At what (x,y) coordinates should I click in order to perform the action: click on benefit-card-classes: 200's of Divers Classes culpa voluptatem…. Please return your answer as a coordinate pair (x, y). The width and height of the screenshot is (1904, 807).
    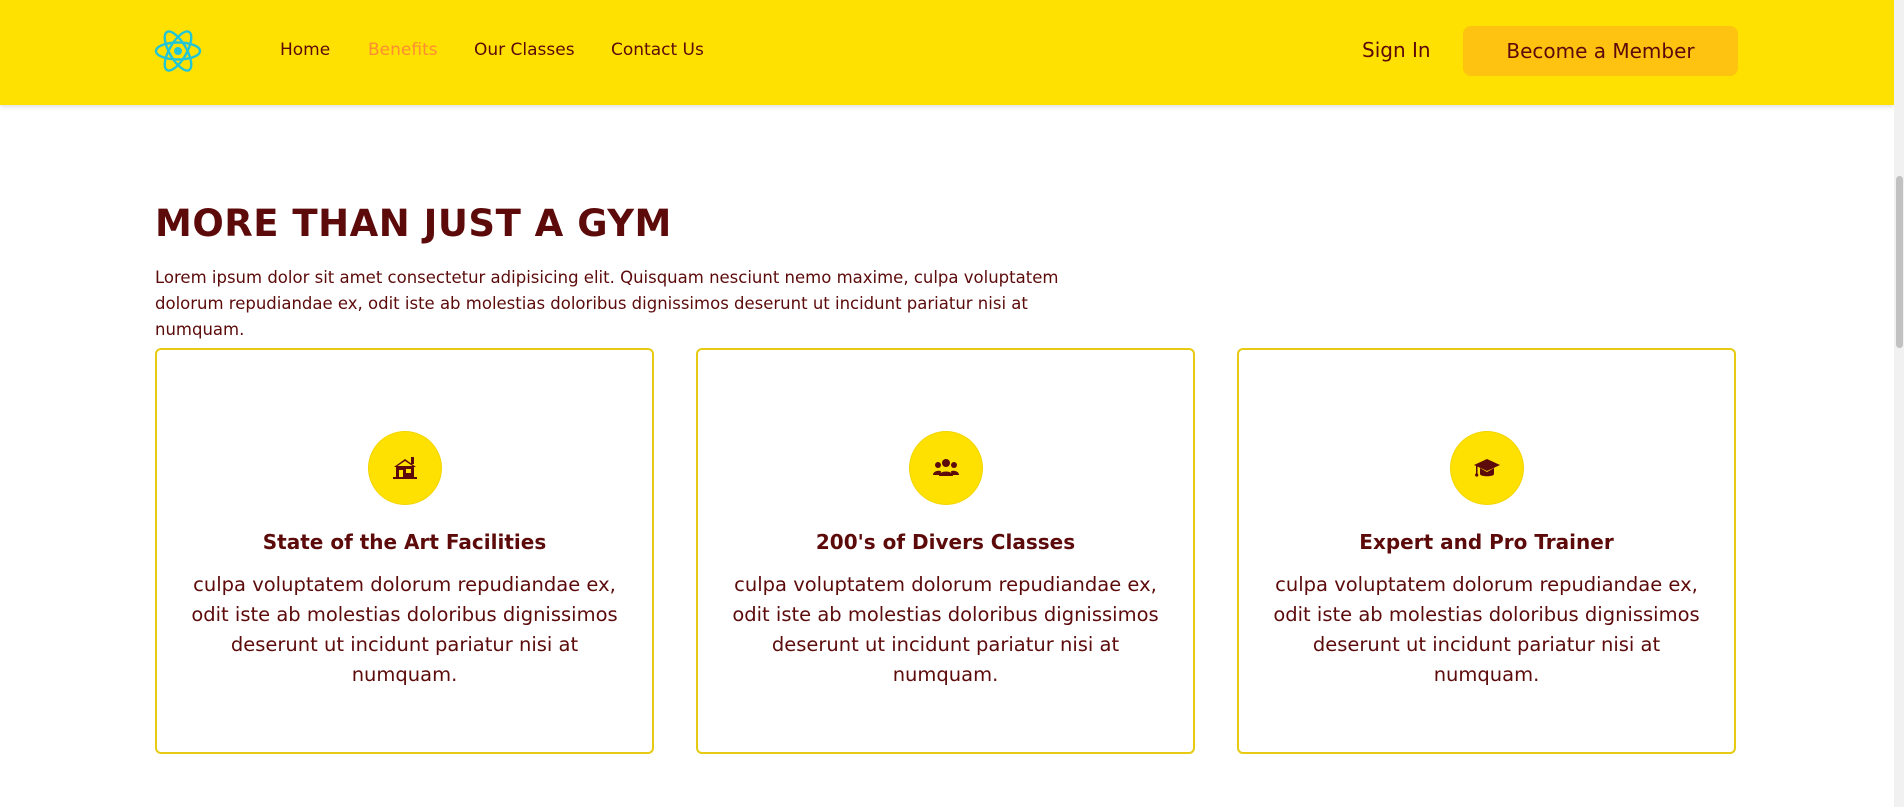
    Looking at the image, I should click on (945, 551).